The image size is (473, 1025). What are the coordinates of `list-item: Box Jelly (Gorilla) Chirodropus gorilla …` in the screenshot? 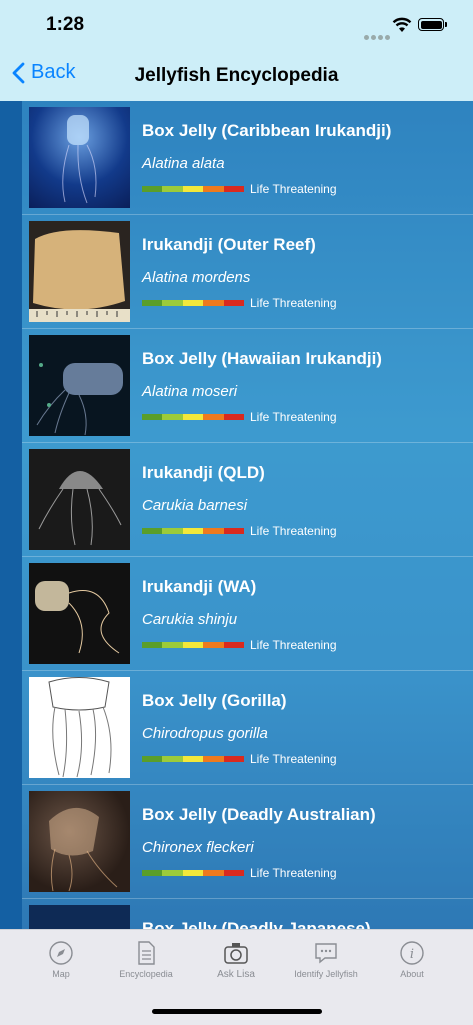 It's located at (247, 728).